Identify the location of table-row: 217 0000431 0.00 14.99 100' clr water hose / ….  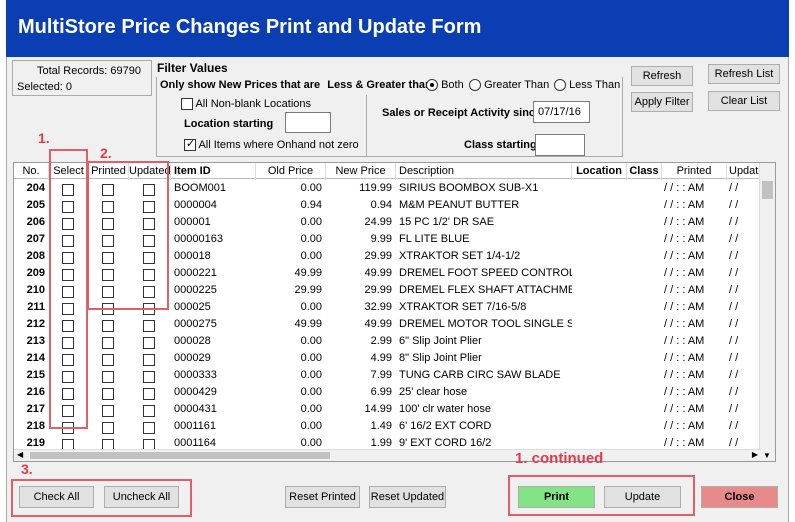
(387, 409).